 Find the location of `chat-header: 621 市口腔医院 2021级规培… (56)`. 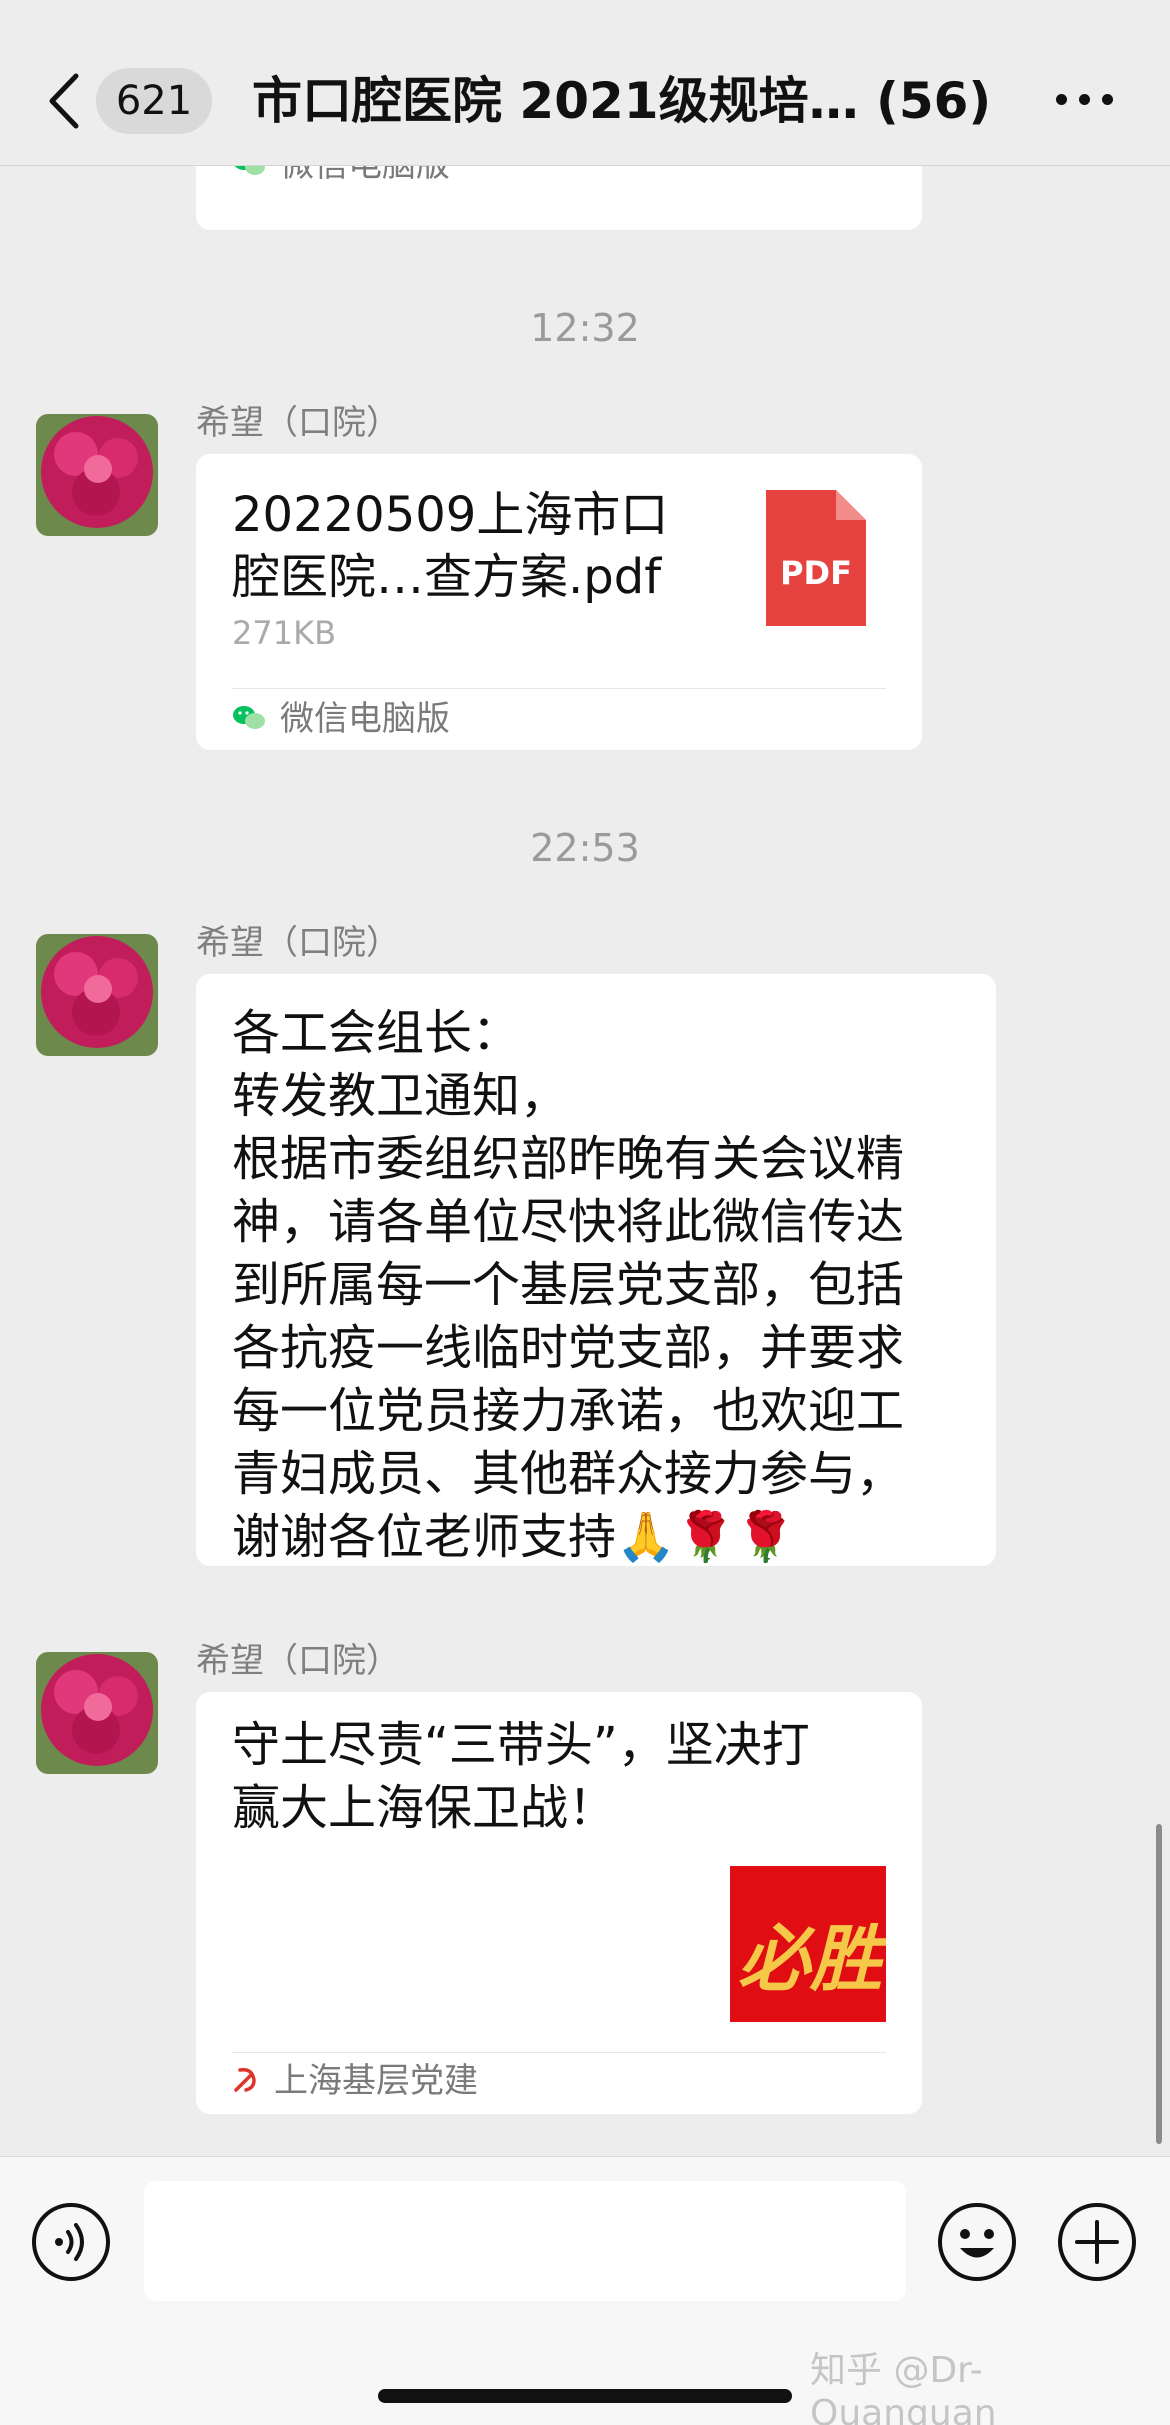

chat-header: 621 市口腔医院 2021级规培… (56) is located at coordinates (585, 83).